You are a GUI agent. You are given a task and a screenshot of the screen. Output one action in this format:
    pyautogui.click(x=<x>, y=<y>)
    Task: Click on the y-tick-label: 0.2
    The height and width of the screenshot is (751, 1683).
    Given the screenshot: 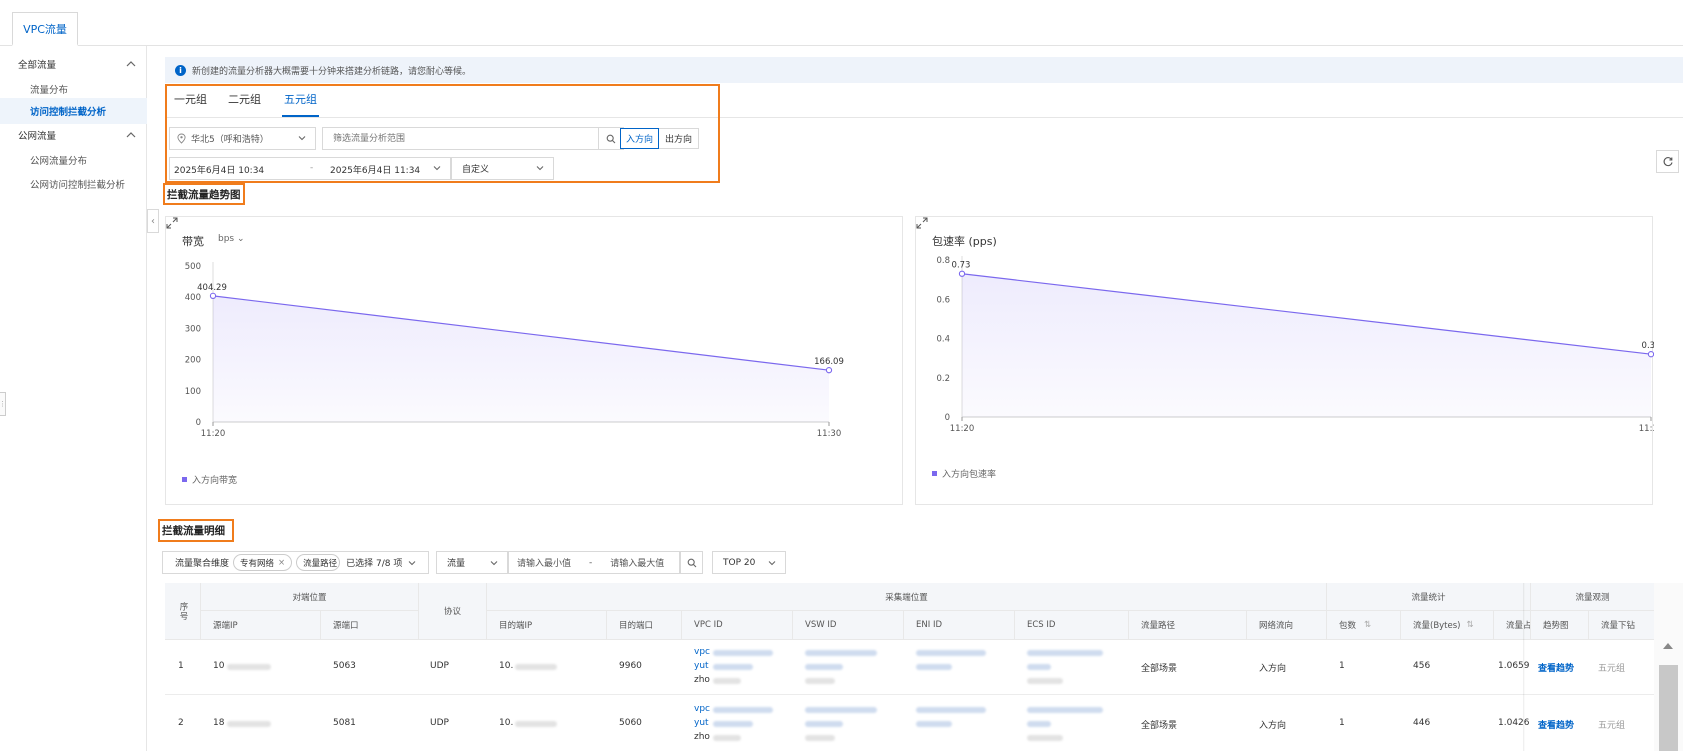 What is the action you would take?
    pyautogui.click(x=943, y=379)
    